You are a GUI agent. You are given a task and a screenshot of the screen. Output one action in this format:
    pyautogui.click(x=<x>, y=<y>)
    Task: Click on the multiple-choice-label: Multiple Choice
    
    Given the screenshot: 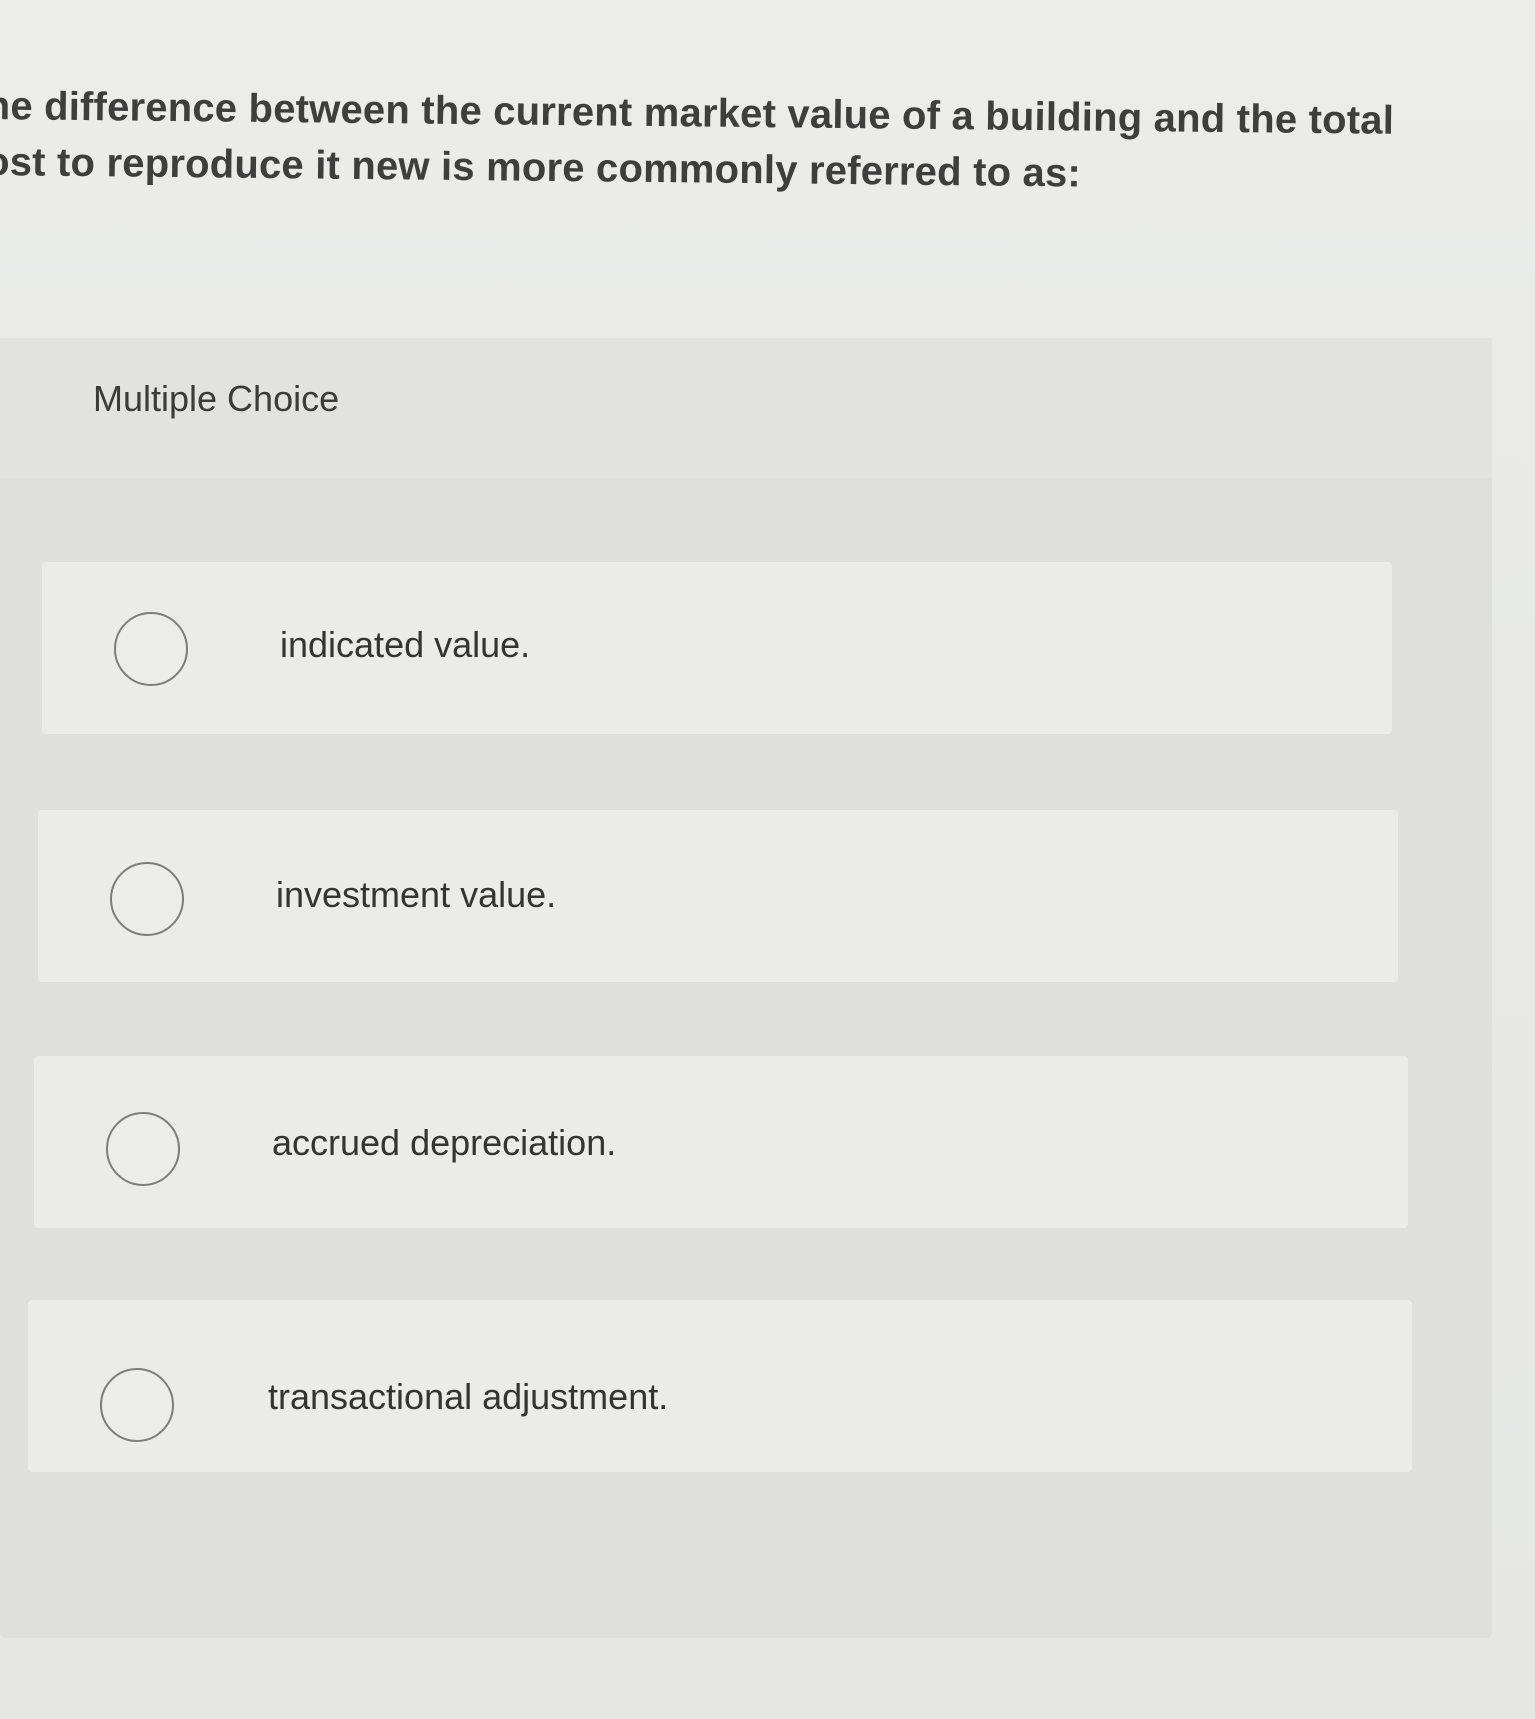 What is the action you would take?
    pyautogui.click(x=216, y=398)
    